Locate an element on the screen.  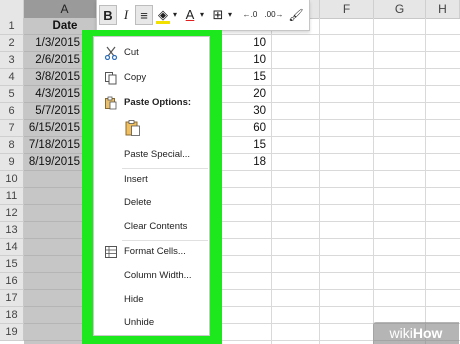
fill-color-dropdown: ▾ is located at coordinates (175, 15).